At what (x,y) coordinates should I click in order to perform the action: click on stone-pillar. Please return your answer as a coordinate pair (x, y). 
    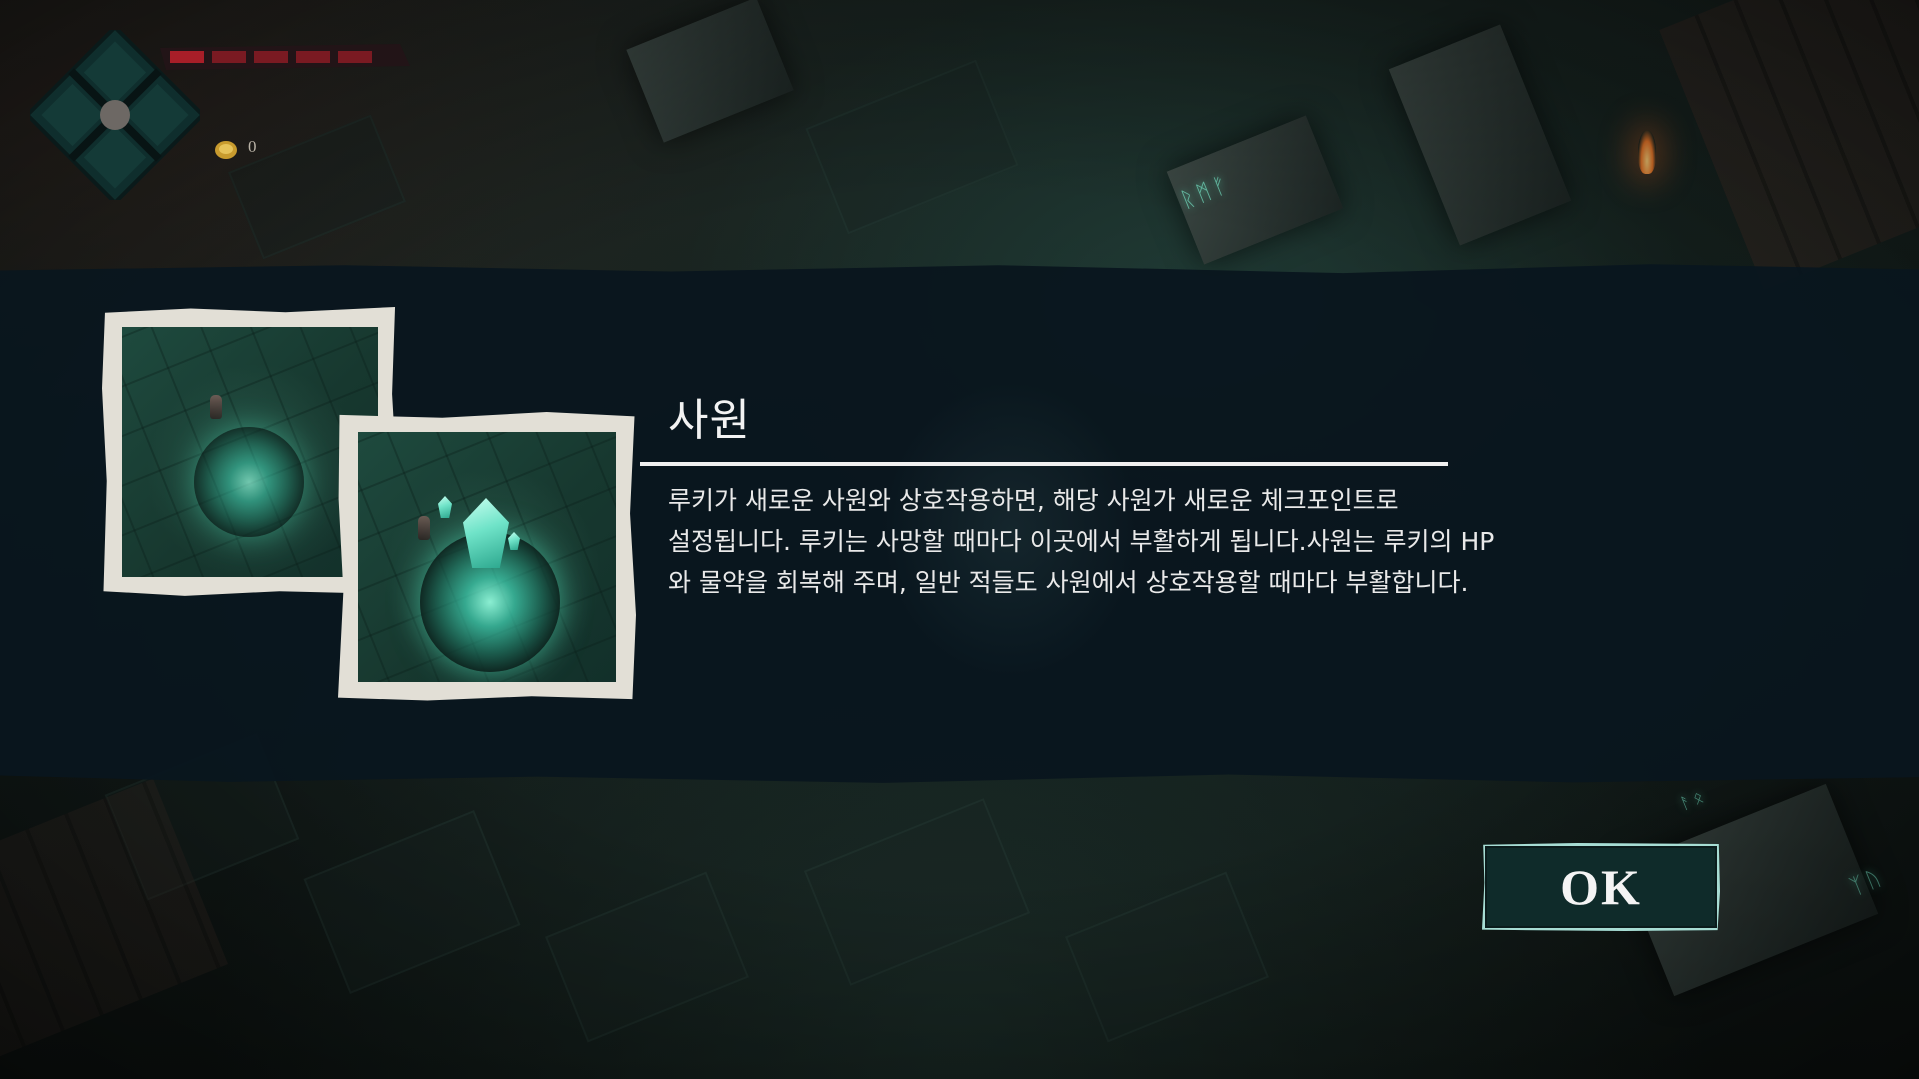
    Looking at the image, I should click on (1480, 135).